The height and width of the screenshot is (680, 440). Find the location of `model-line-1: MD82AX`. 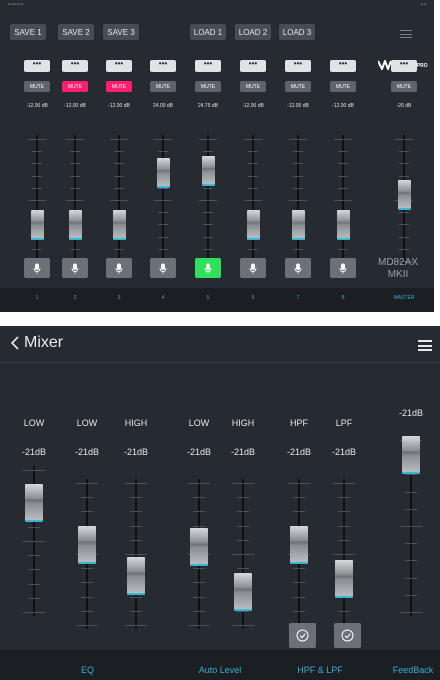

model-line-1: MD82AX is located at coordinates (397, 262).